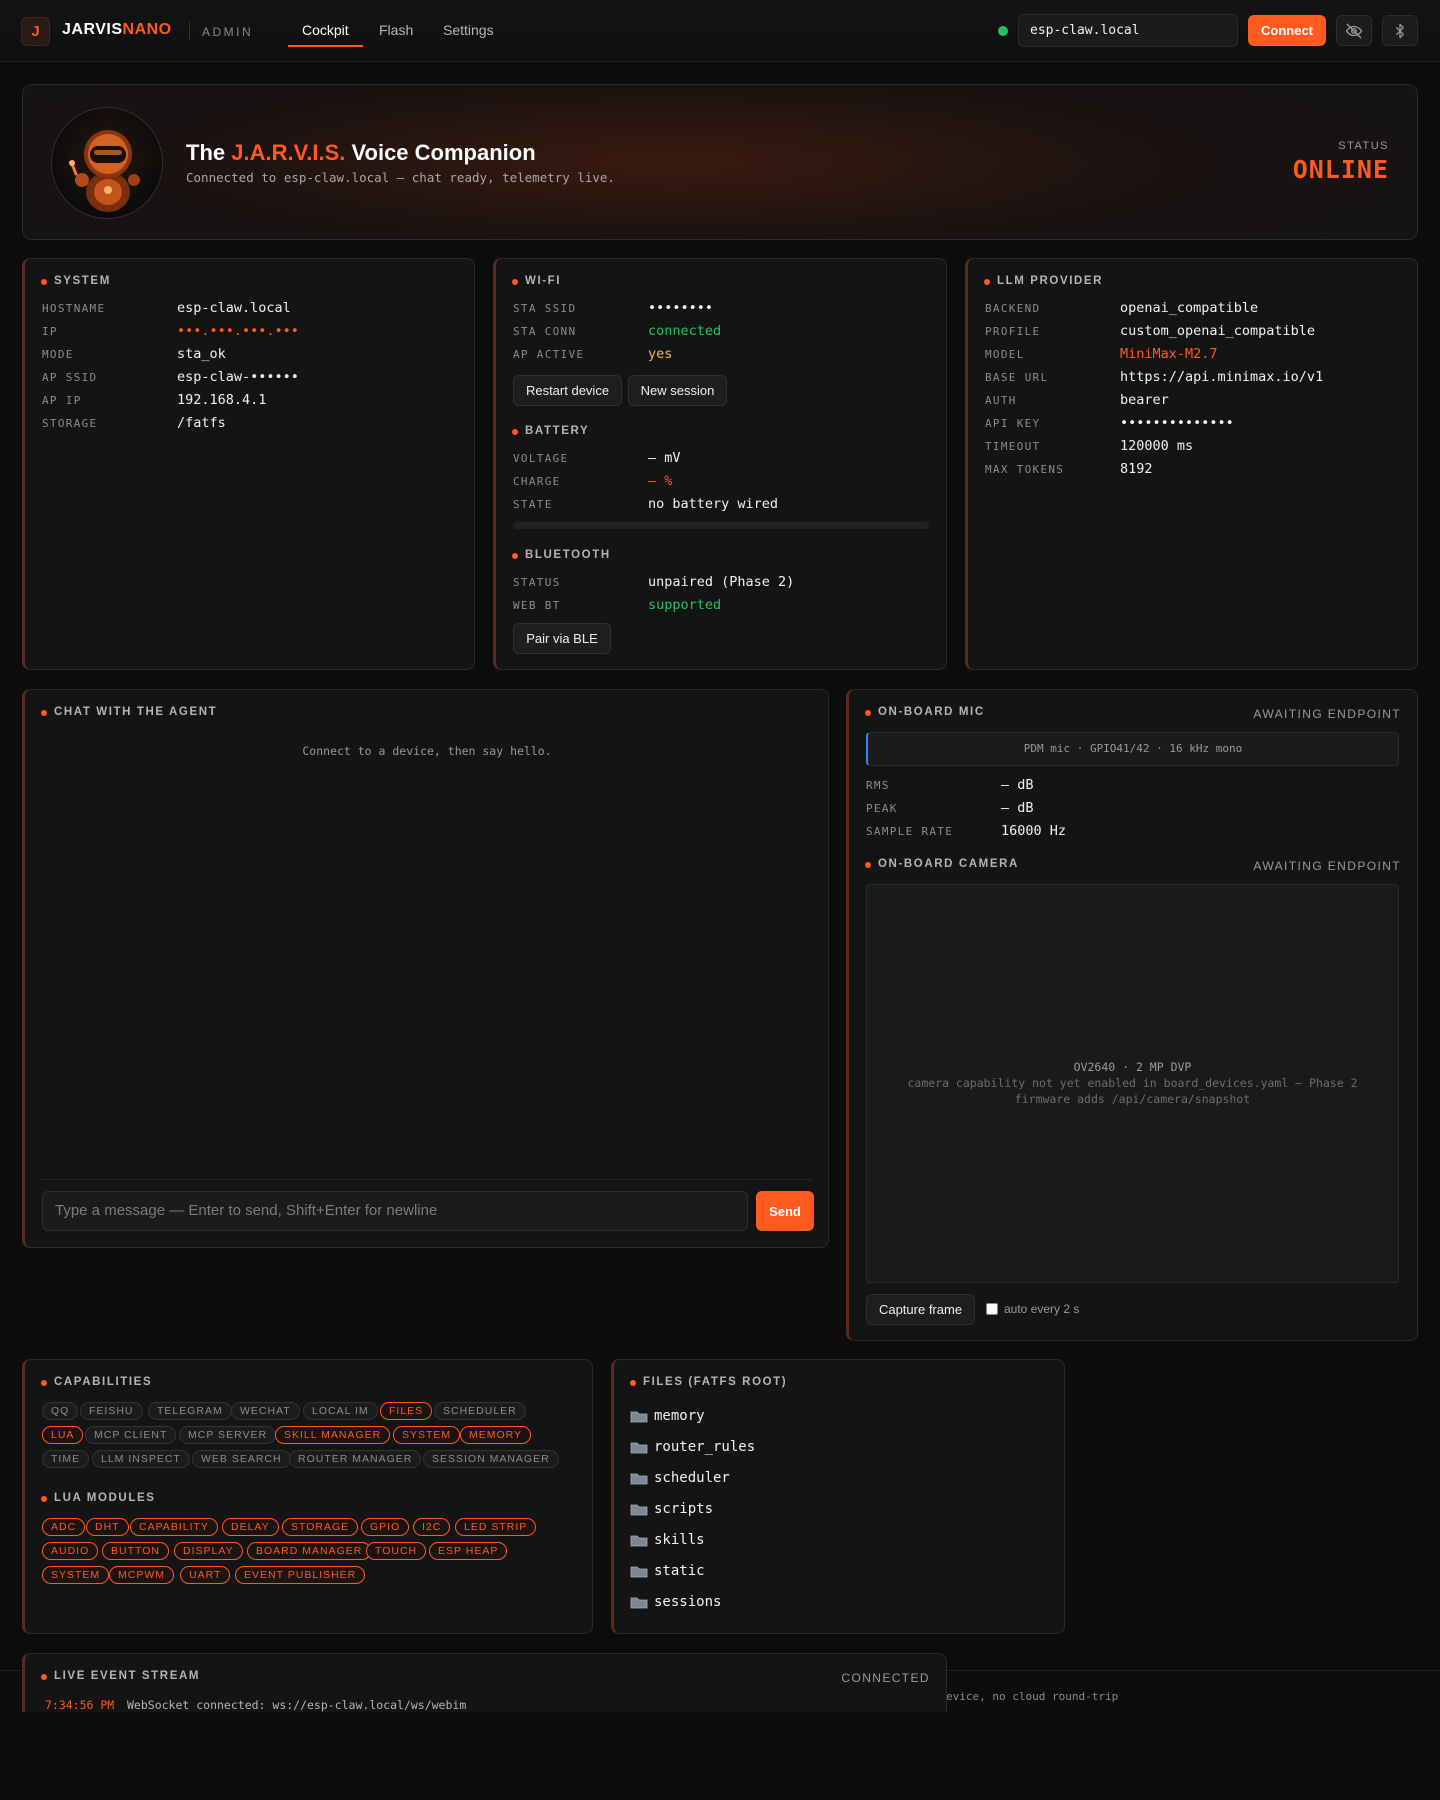 This screenshot has height=1800, width=1440. I want to click on tab-settings: Settings, so click(468, 30).